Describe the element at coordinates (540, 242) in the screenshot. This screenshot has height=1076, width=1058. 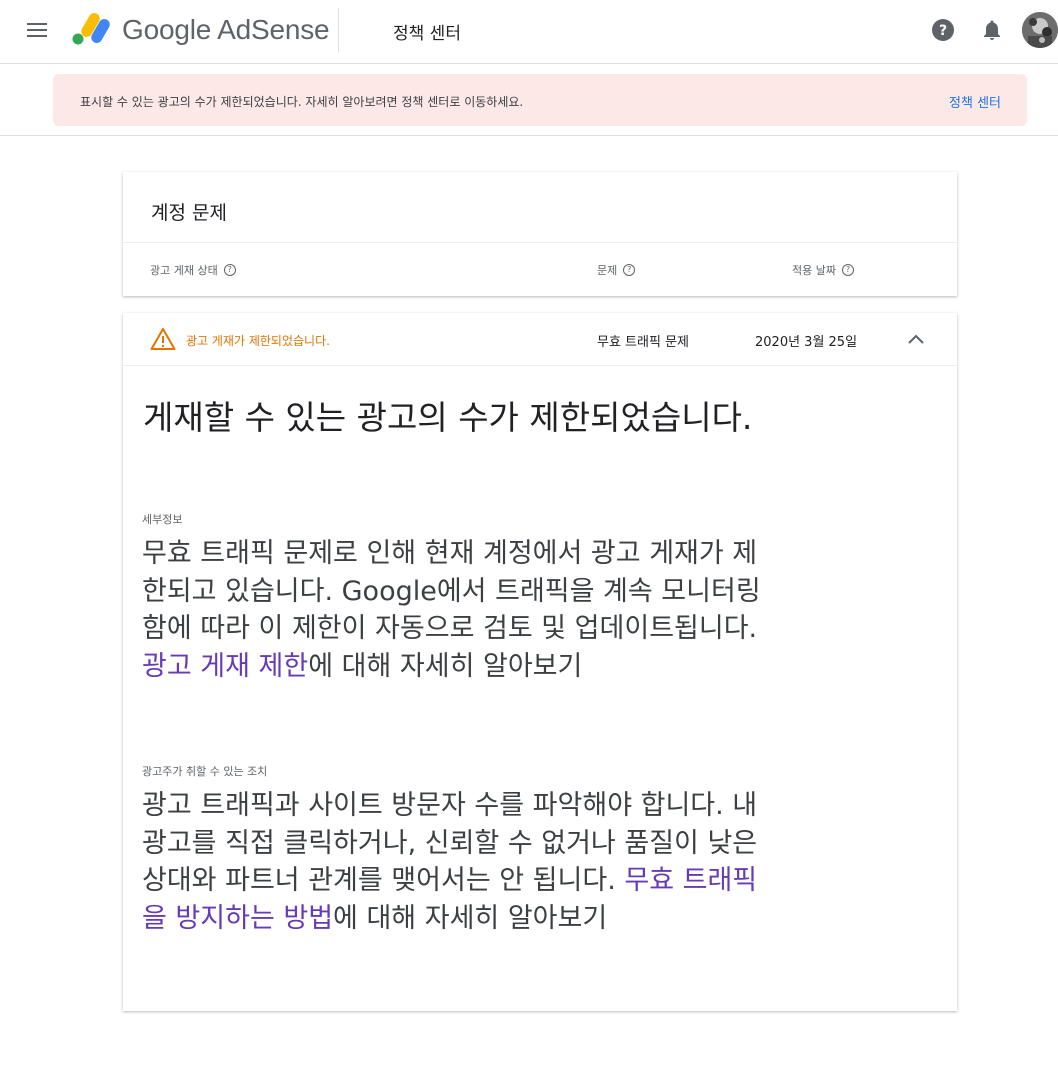
I see `card-divider` at that location.